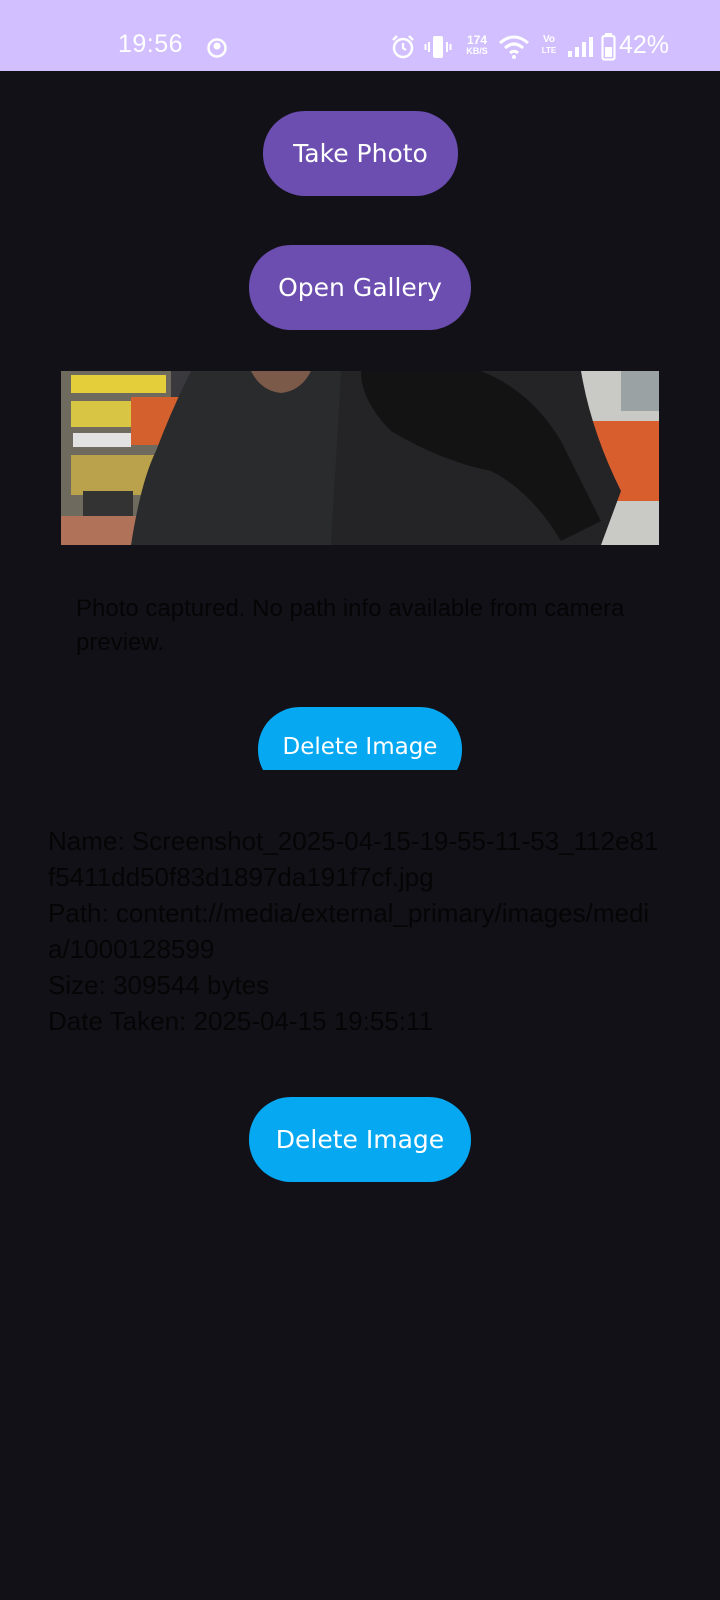  Describe the element at coordinates (608, 47) in the screenshot. I see `battery-icon` at that location.